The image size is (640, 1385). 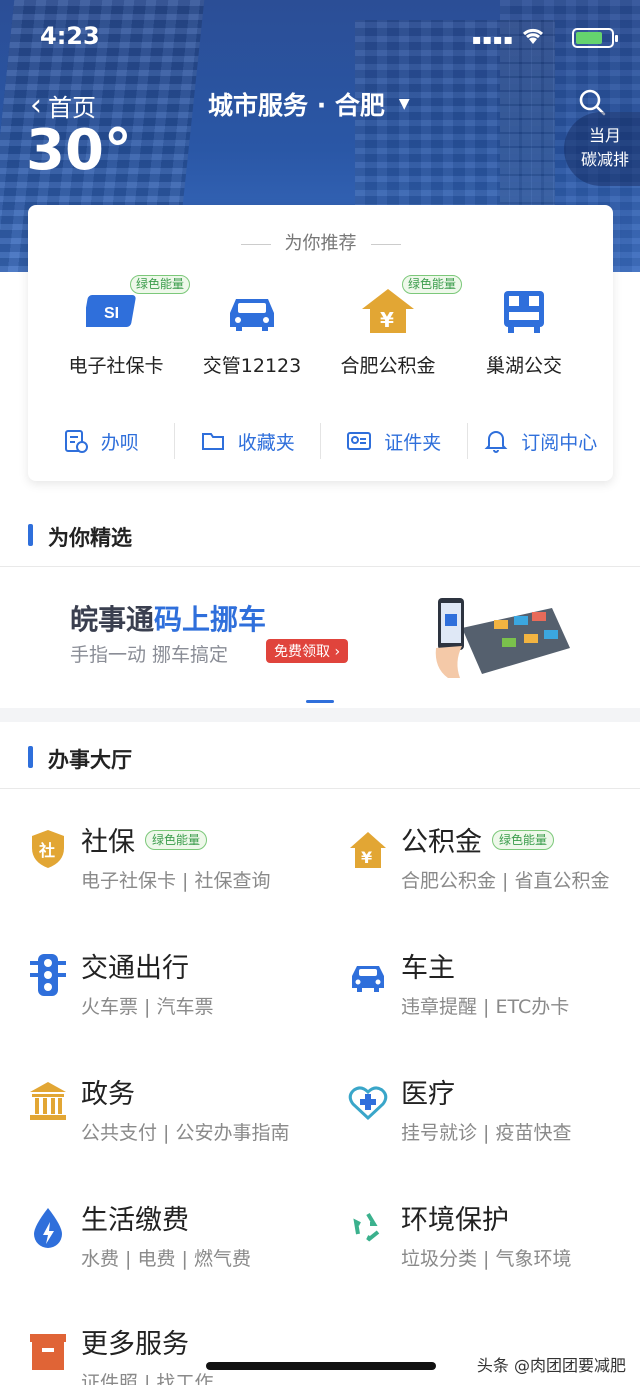 I want to click on tool-banbei: 办呗, so click(x=101, y=441).